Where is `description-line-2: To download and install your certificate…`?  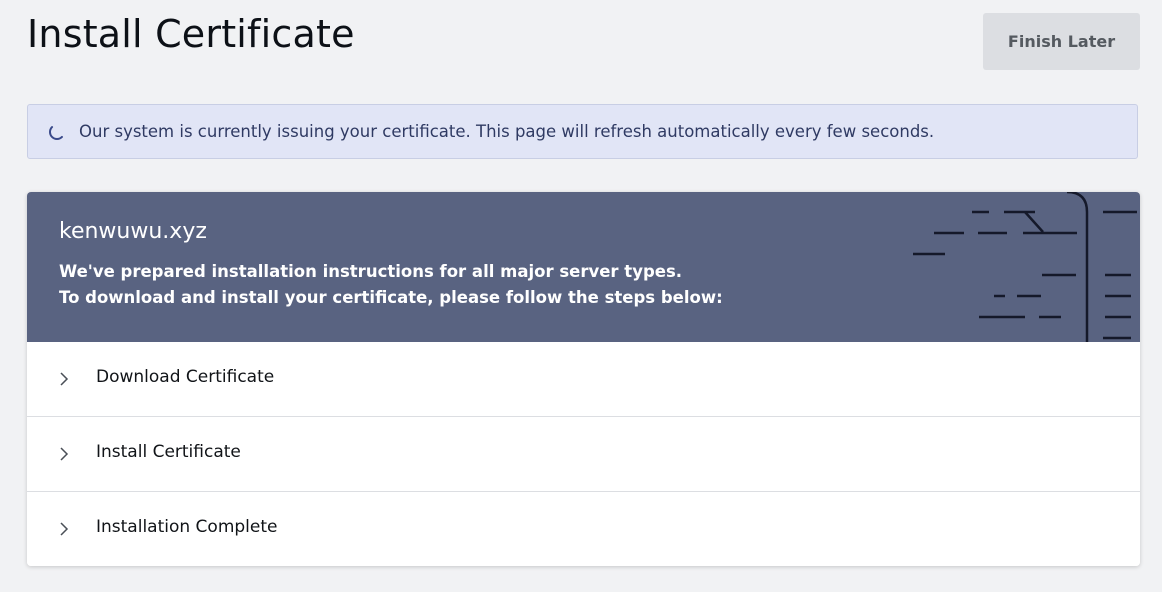
description-line-2: To download and install your certificate… is located at coordinates (391, 297).